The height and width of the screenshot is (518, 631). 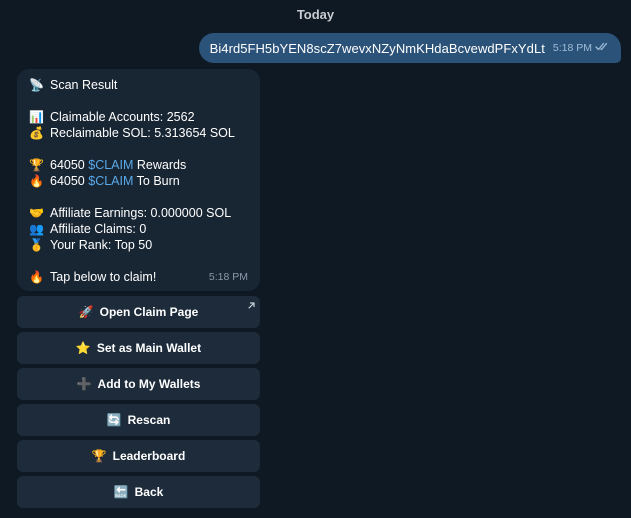 I want to click on handshake-icon: 🤝, so click(x=36, y=213).